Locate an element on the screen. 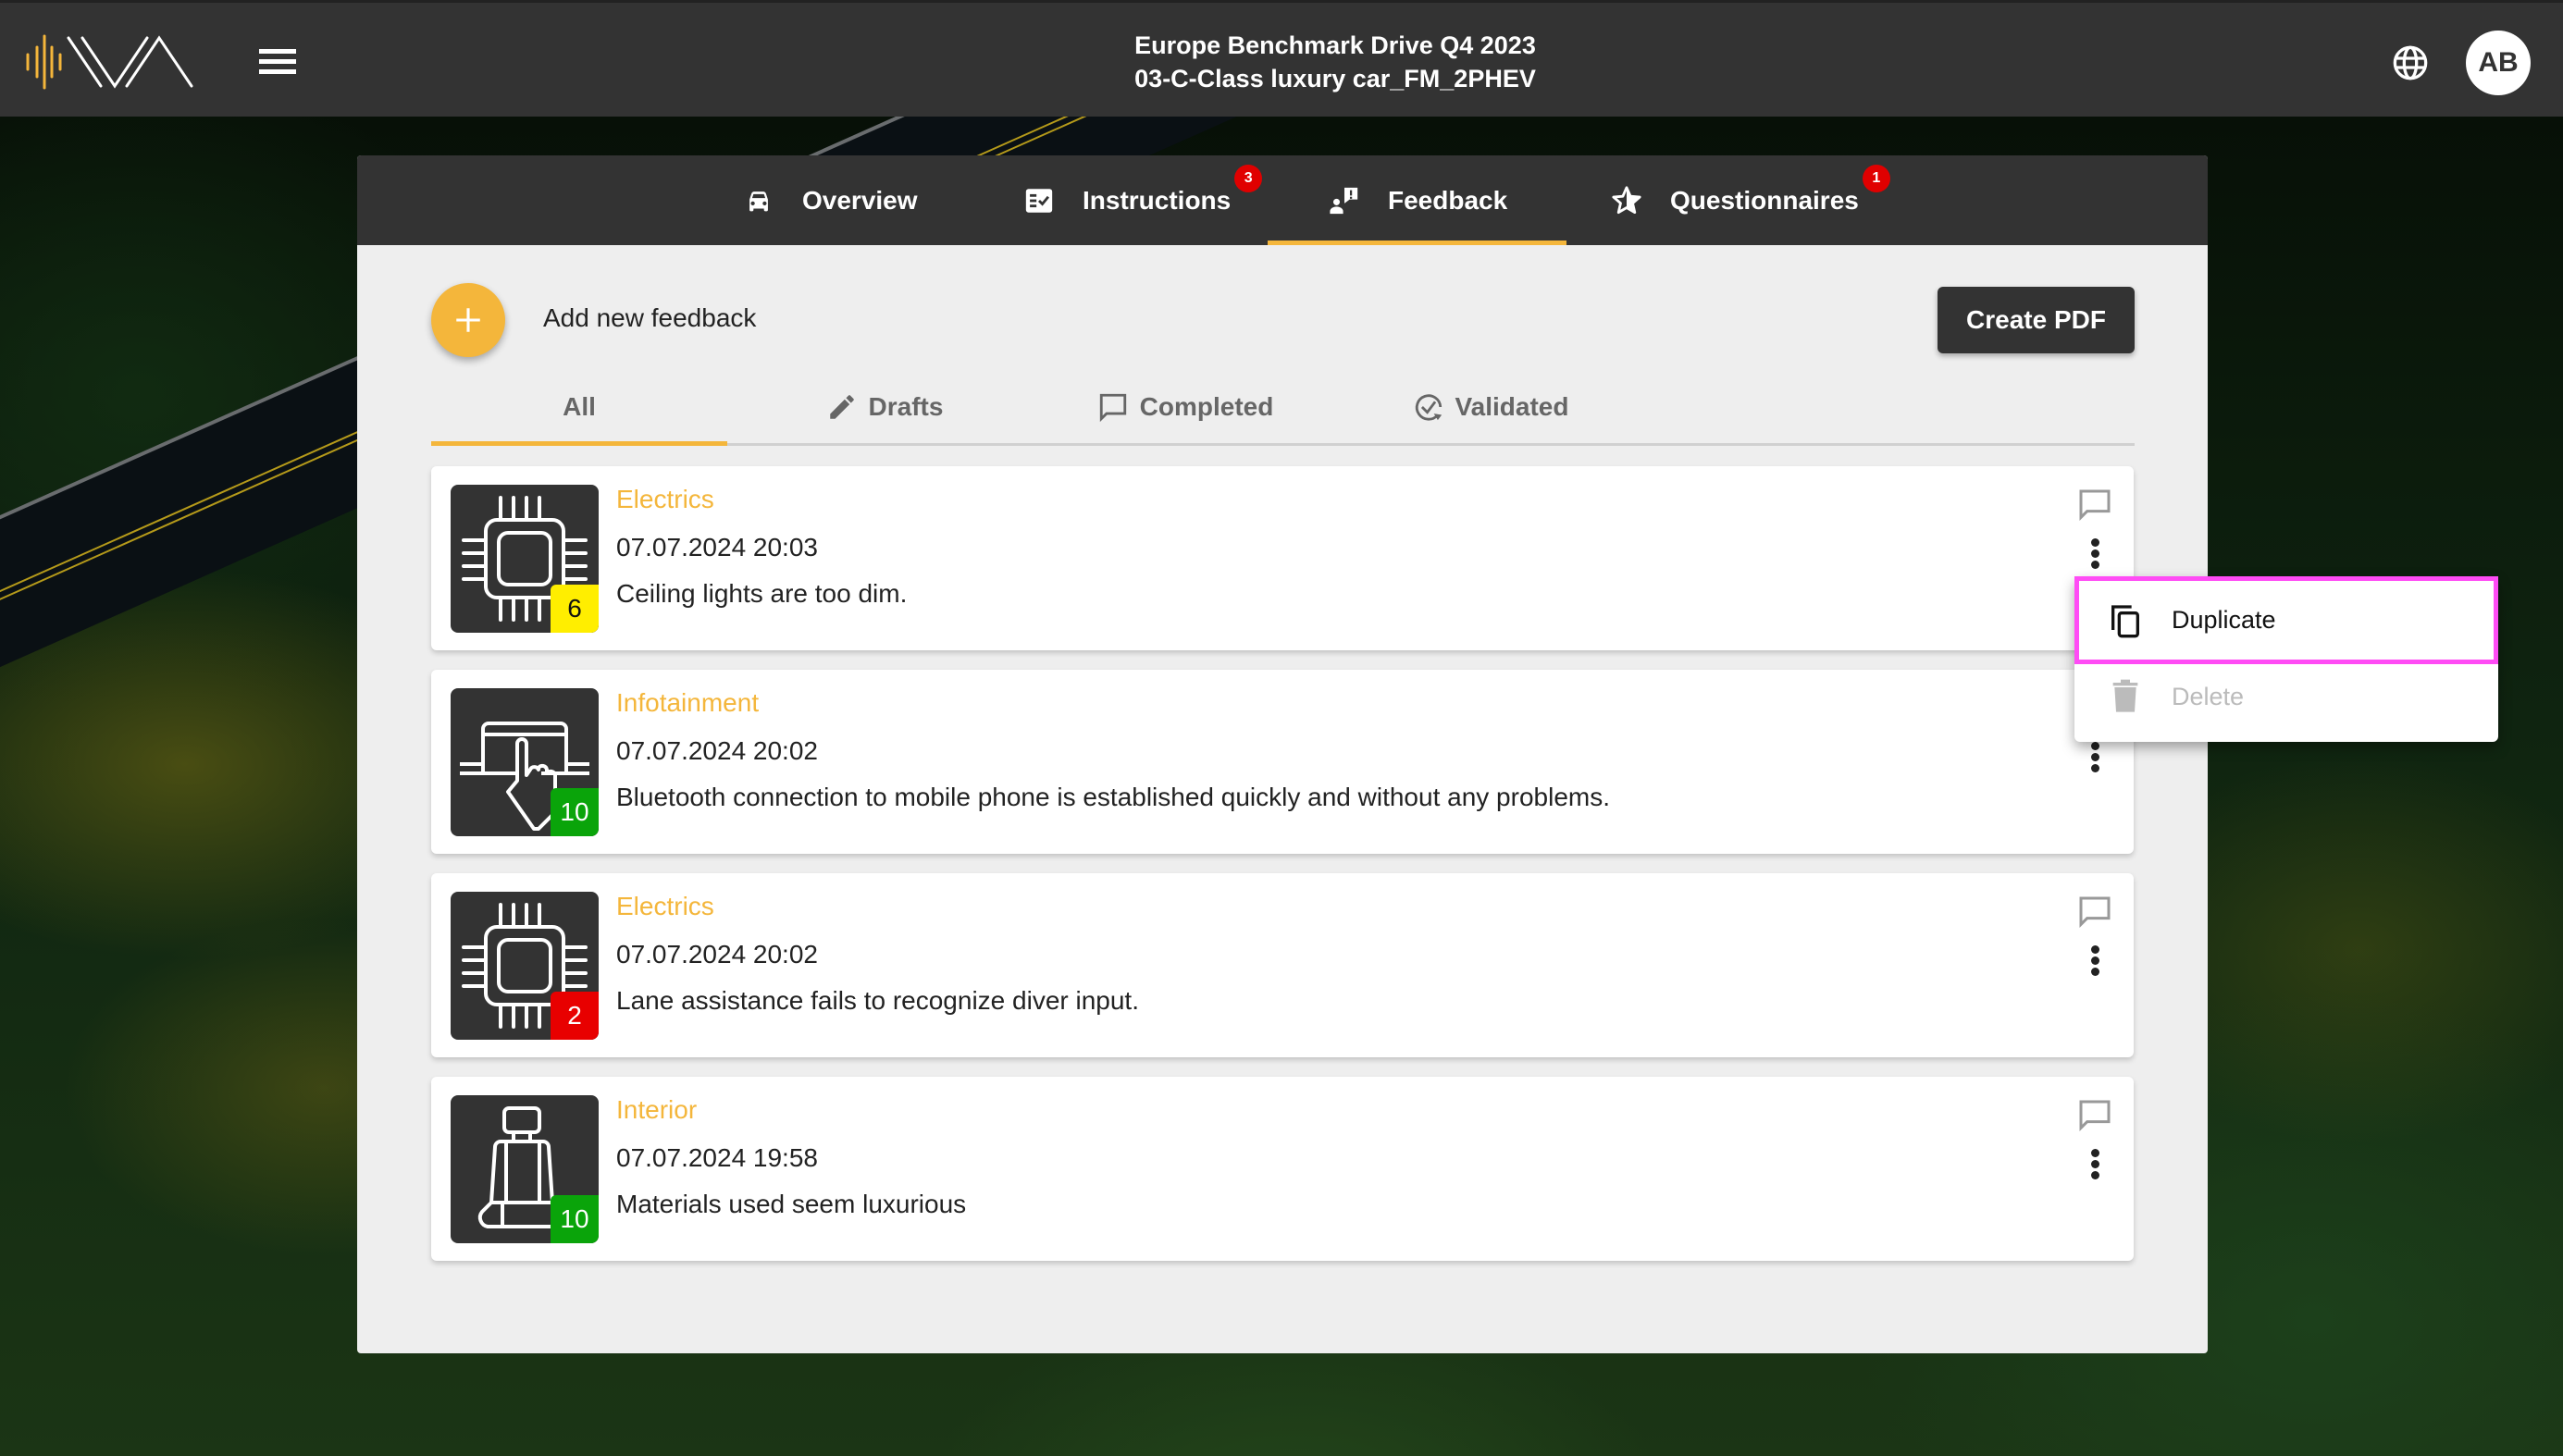  seat-icon: 10 is located at coordinates (525, 1169).